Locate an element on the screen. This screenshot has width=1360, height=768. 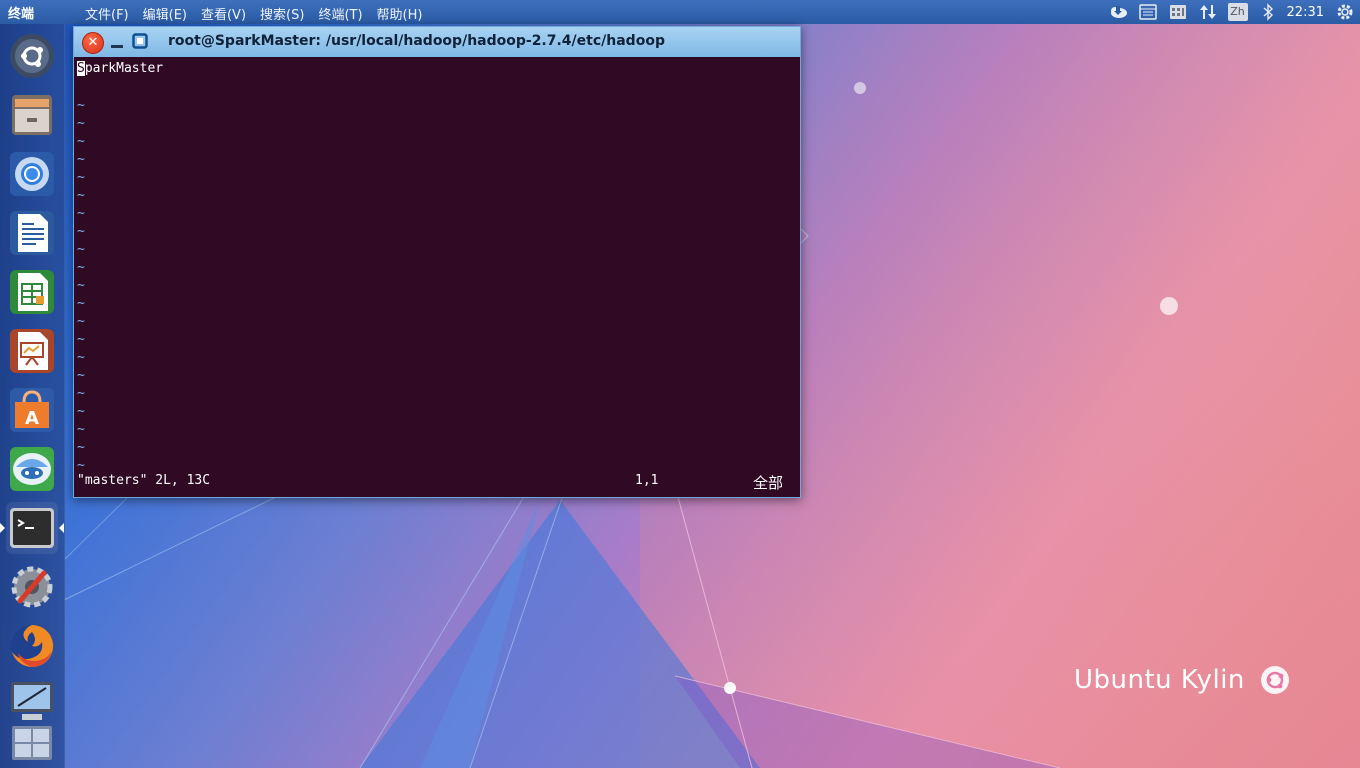
libreoffice-impress-icon is located at coordinates (32, 351).